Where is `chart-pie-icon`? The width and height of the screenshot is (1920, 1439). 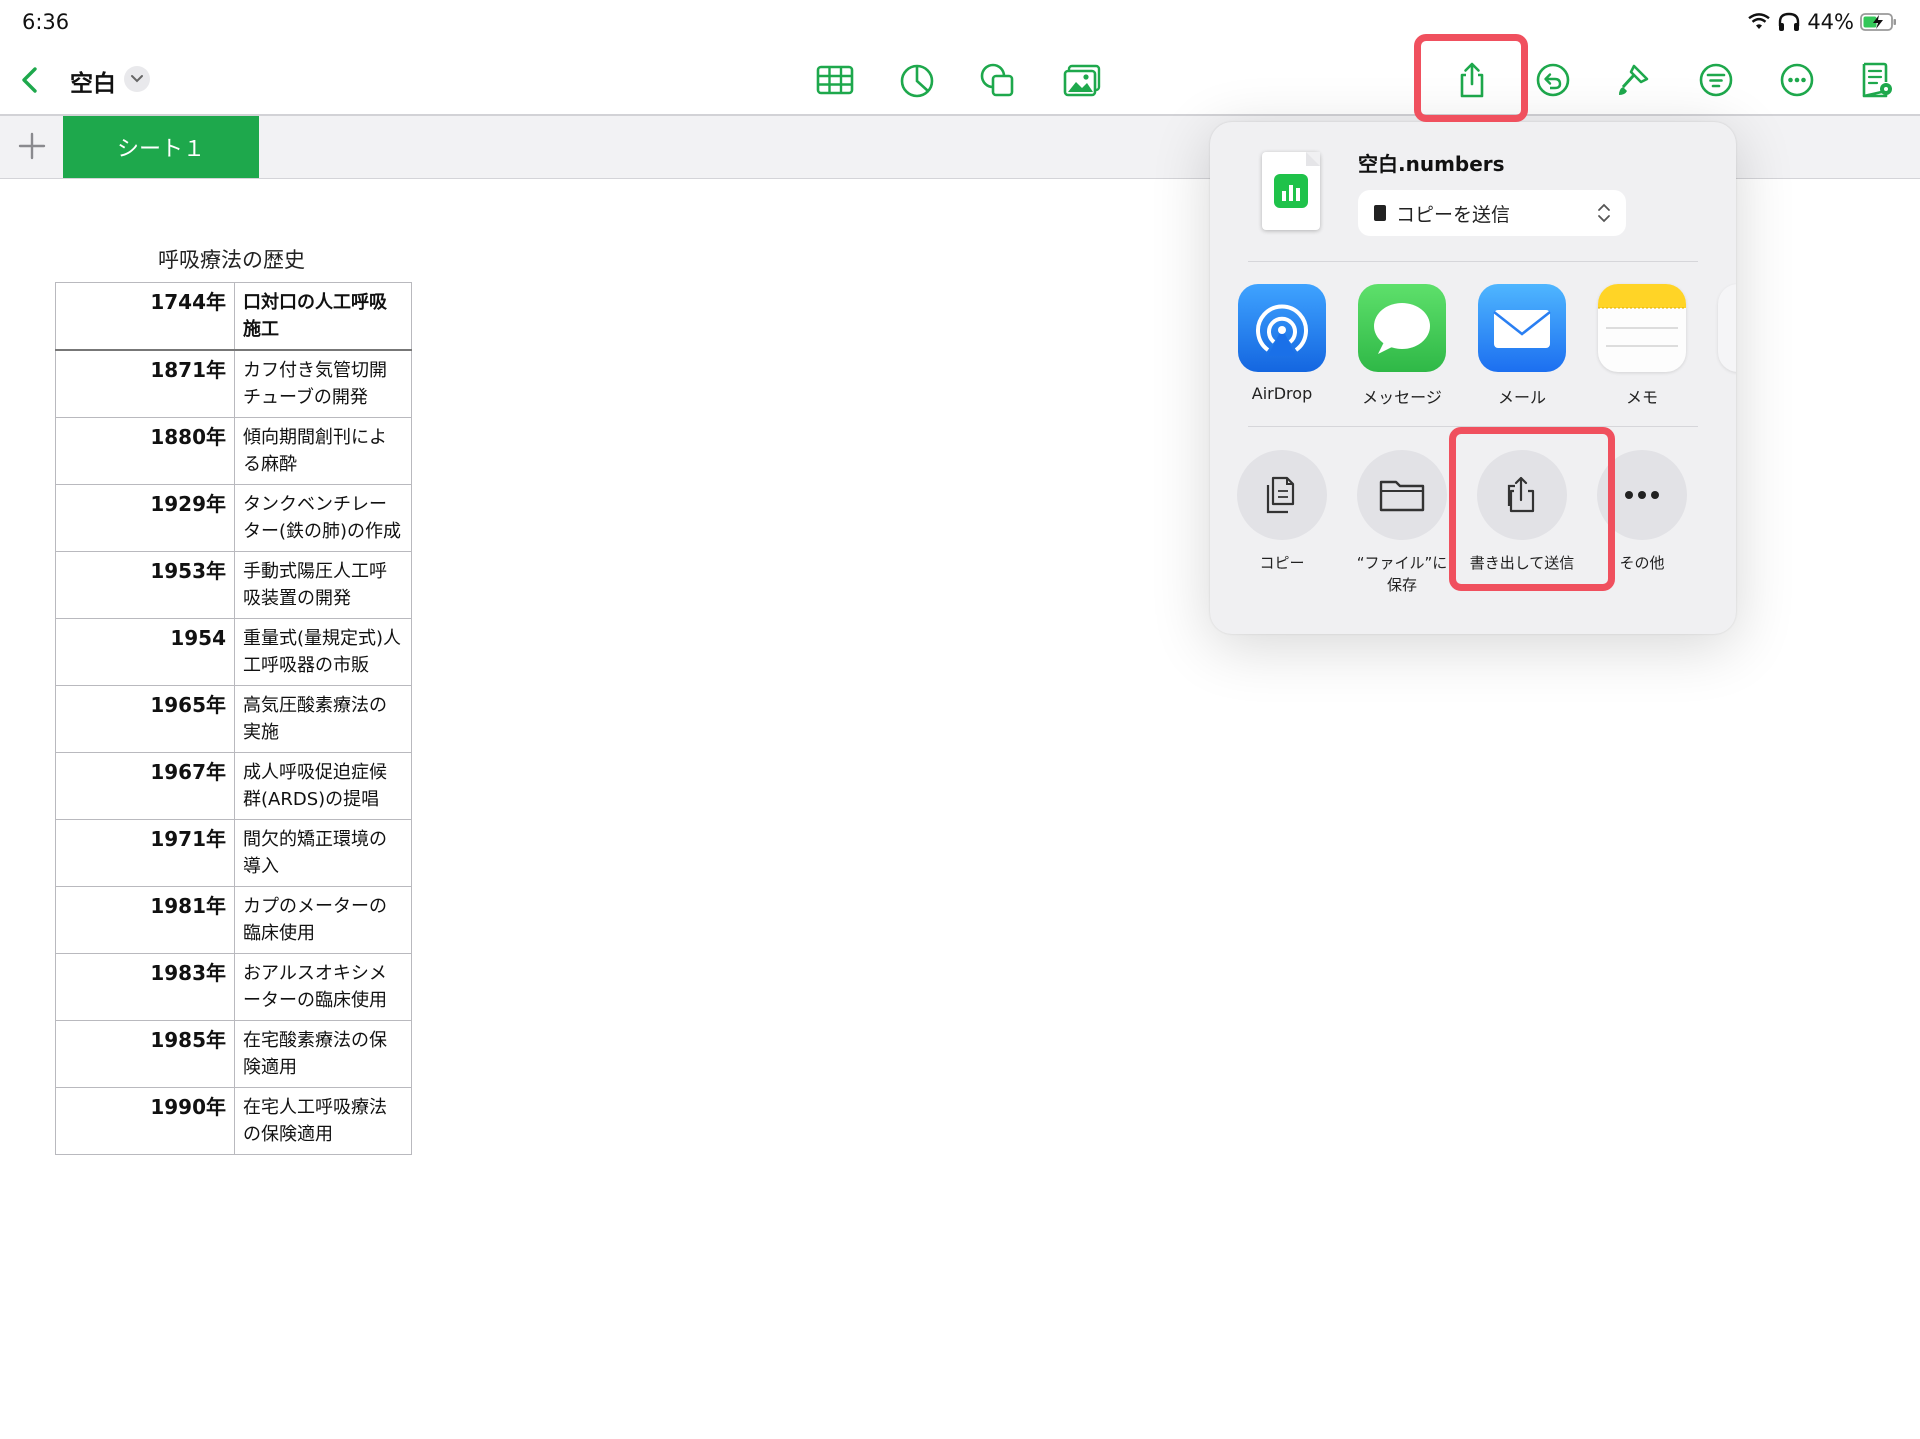
chart-pie-icon is located at coordinates (917, 81).